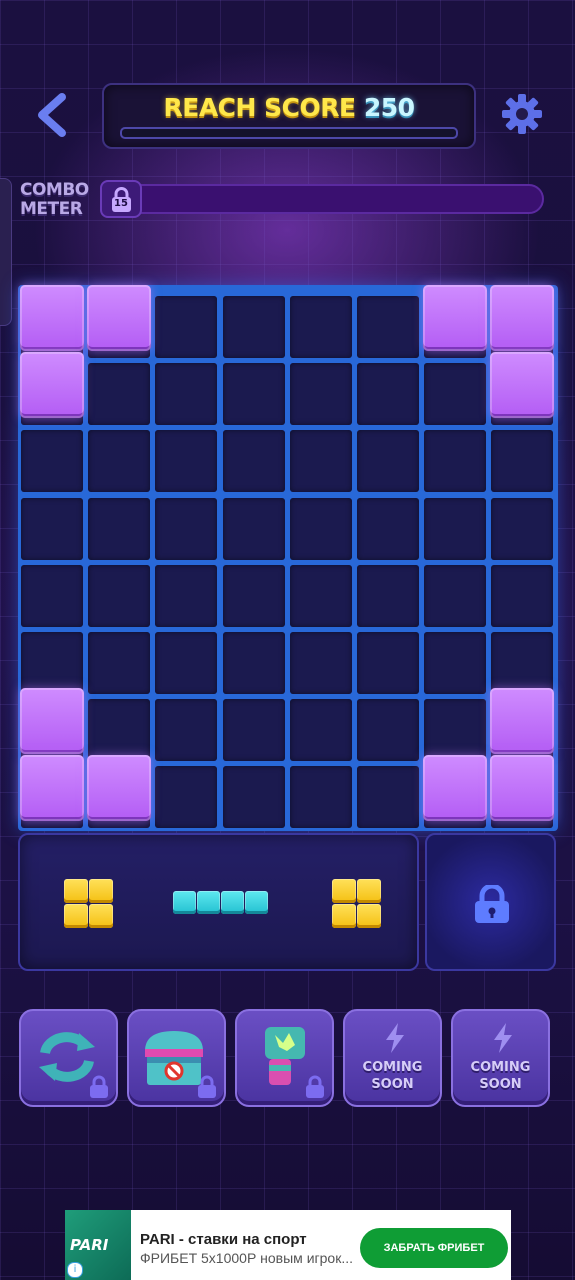 Image resolution: width=575 pixels, height=1280 pixels. I want to click on combo-meter-label: COMBO METER, so click(57, 200).